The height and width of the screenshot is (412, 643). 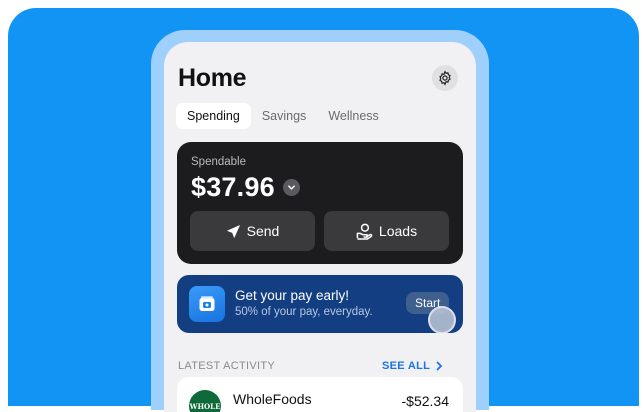 What do you see at coordinates (227, 366) in the screenshot?
I see `latest-activity-header: LATEST ACTIVITY` at bounding box center [227, 366].